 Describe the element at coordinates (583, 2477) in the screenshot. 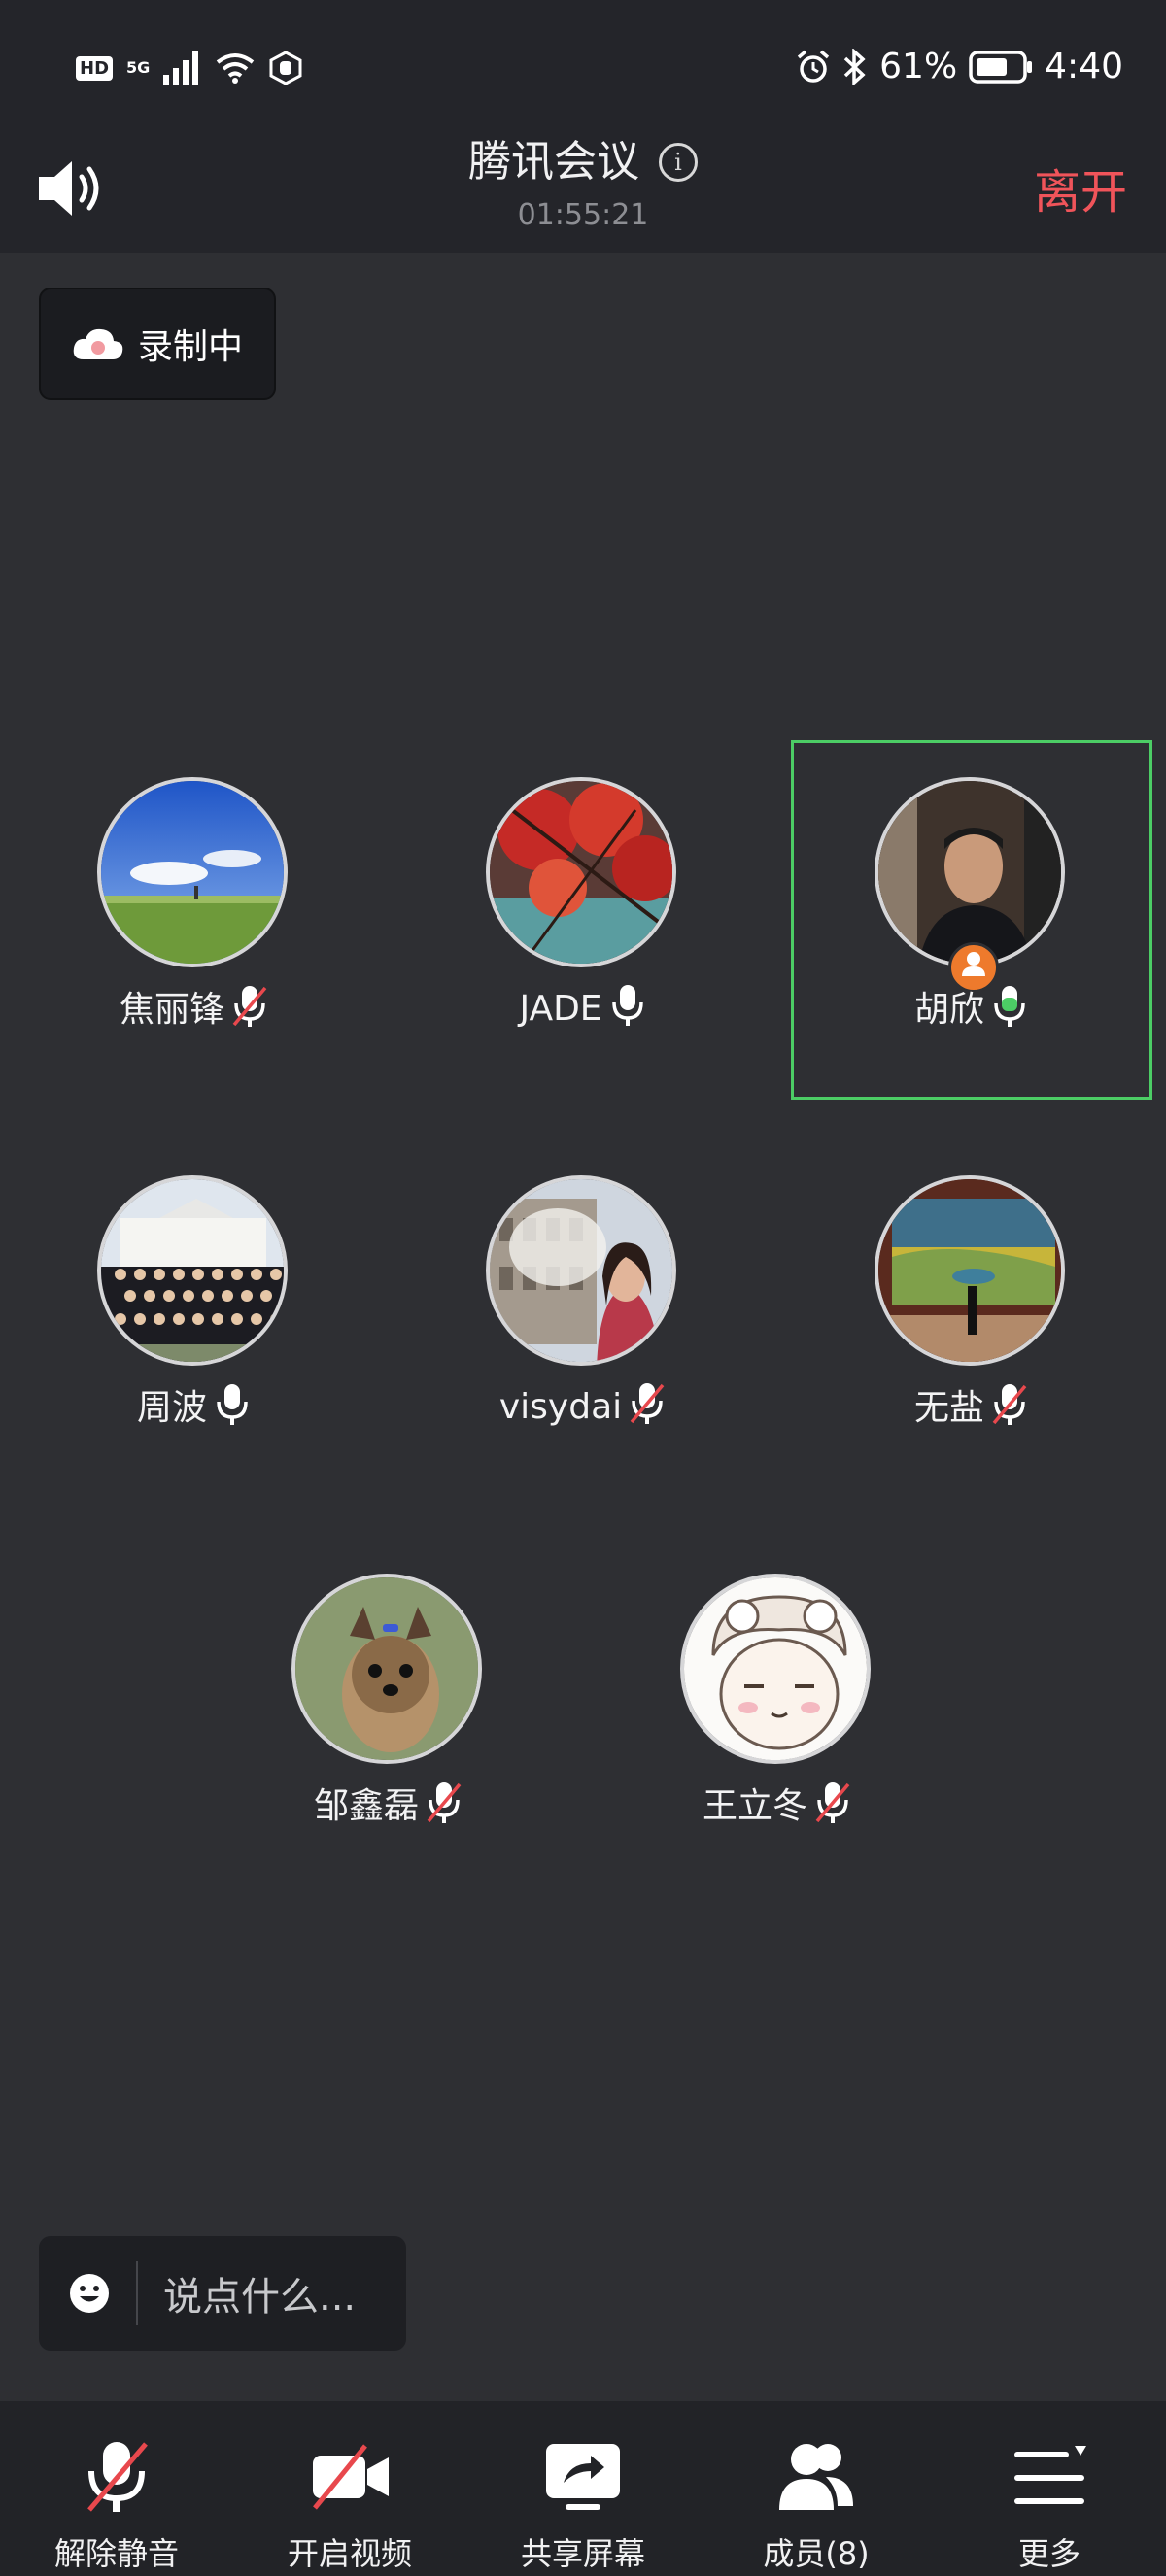

I see `share-screen-icon` at that location.